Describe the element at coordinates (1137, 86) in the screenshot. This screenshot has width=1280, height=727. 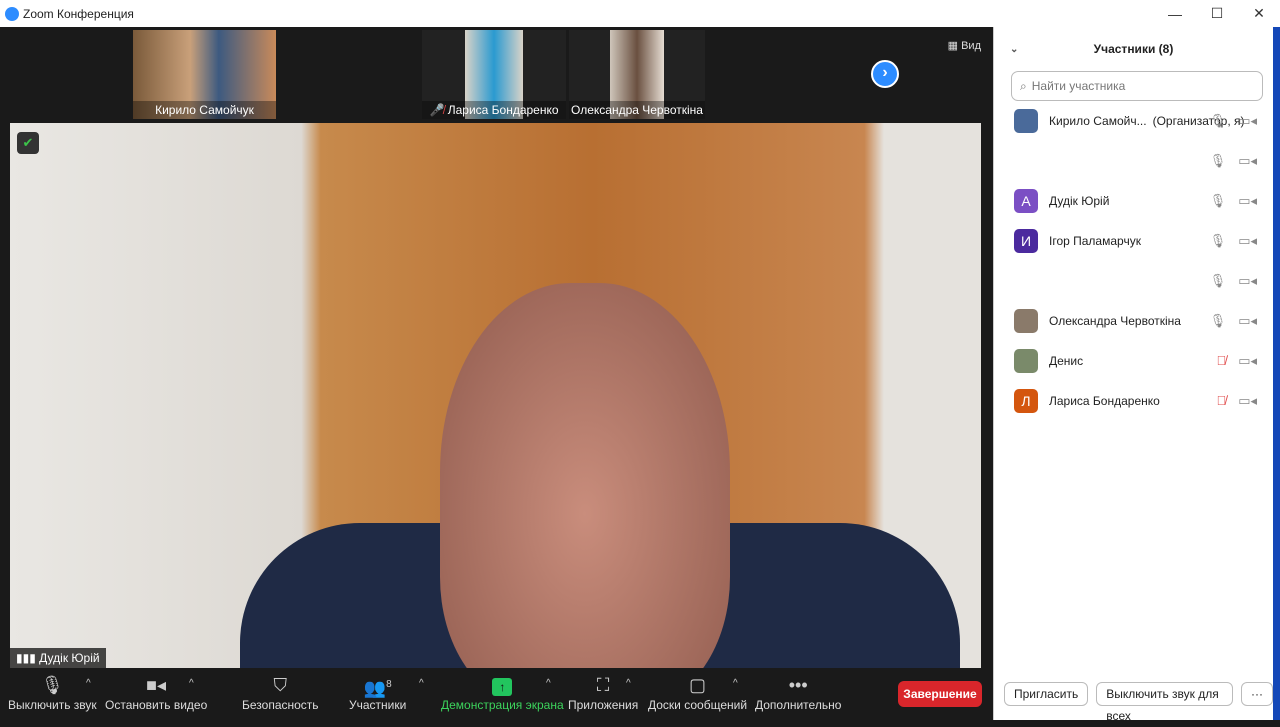
I see `participant-search-input: ⌕ Найти участника` at that location.